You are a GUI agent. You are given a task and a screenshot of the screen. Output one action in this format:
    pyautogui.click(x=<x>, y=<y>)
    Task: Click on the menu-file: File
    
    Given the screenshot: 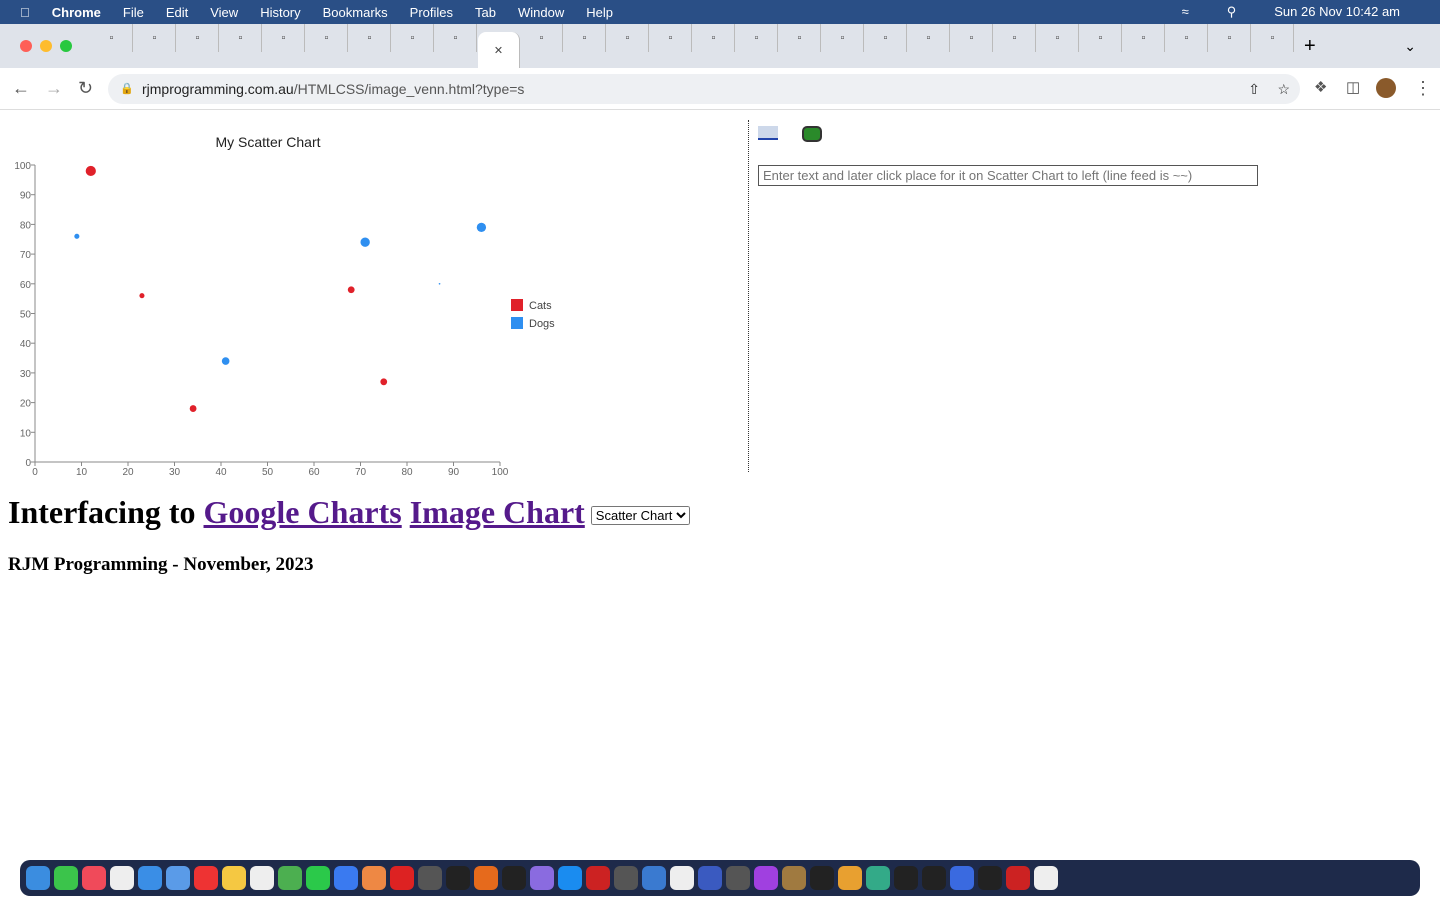 What is the action you would take?
    pyautogui.click(x=133, y=12)
    